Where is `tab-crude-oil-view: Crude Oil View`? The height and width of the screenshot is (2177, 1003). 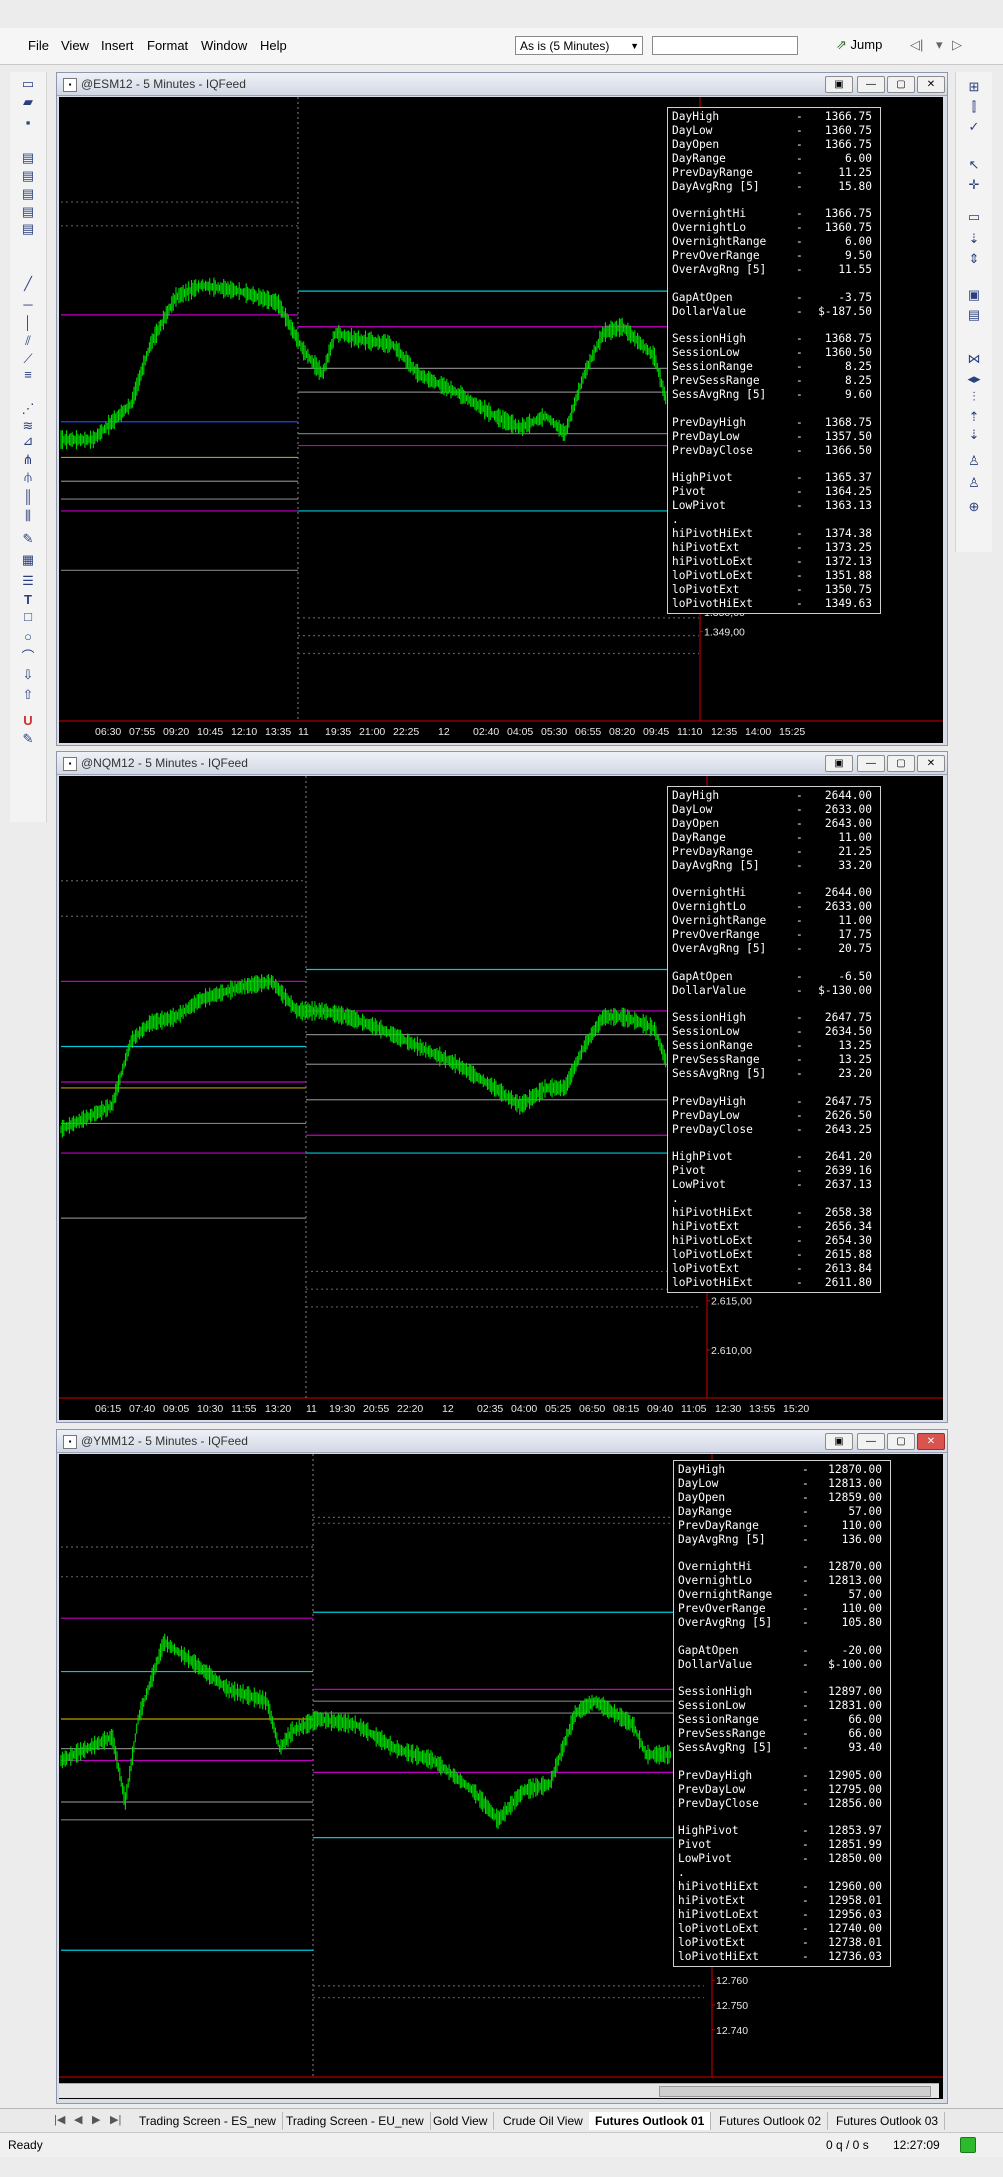
tab-crude-oil-view: Crude Oil View is located at coordinates (543, 2121).